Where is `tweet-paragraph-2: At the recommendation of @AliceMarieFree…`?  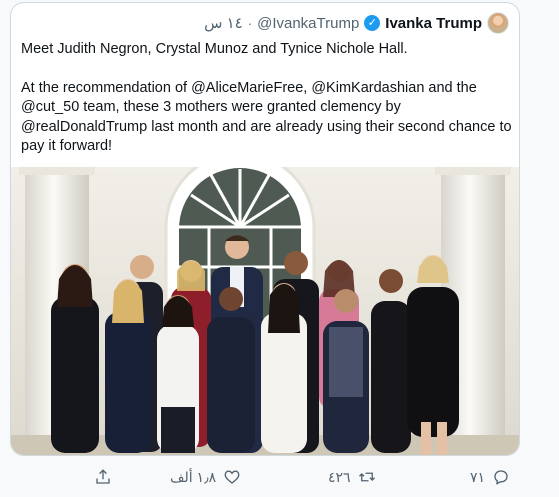 tweet-paragraph-2: At the recommendation of @AliceMarieFree… is located at coordinates (266, 117).